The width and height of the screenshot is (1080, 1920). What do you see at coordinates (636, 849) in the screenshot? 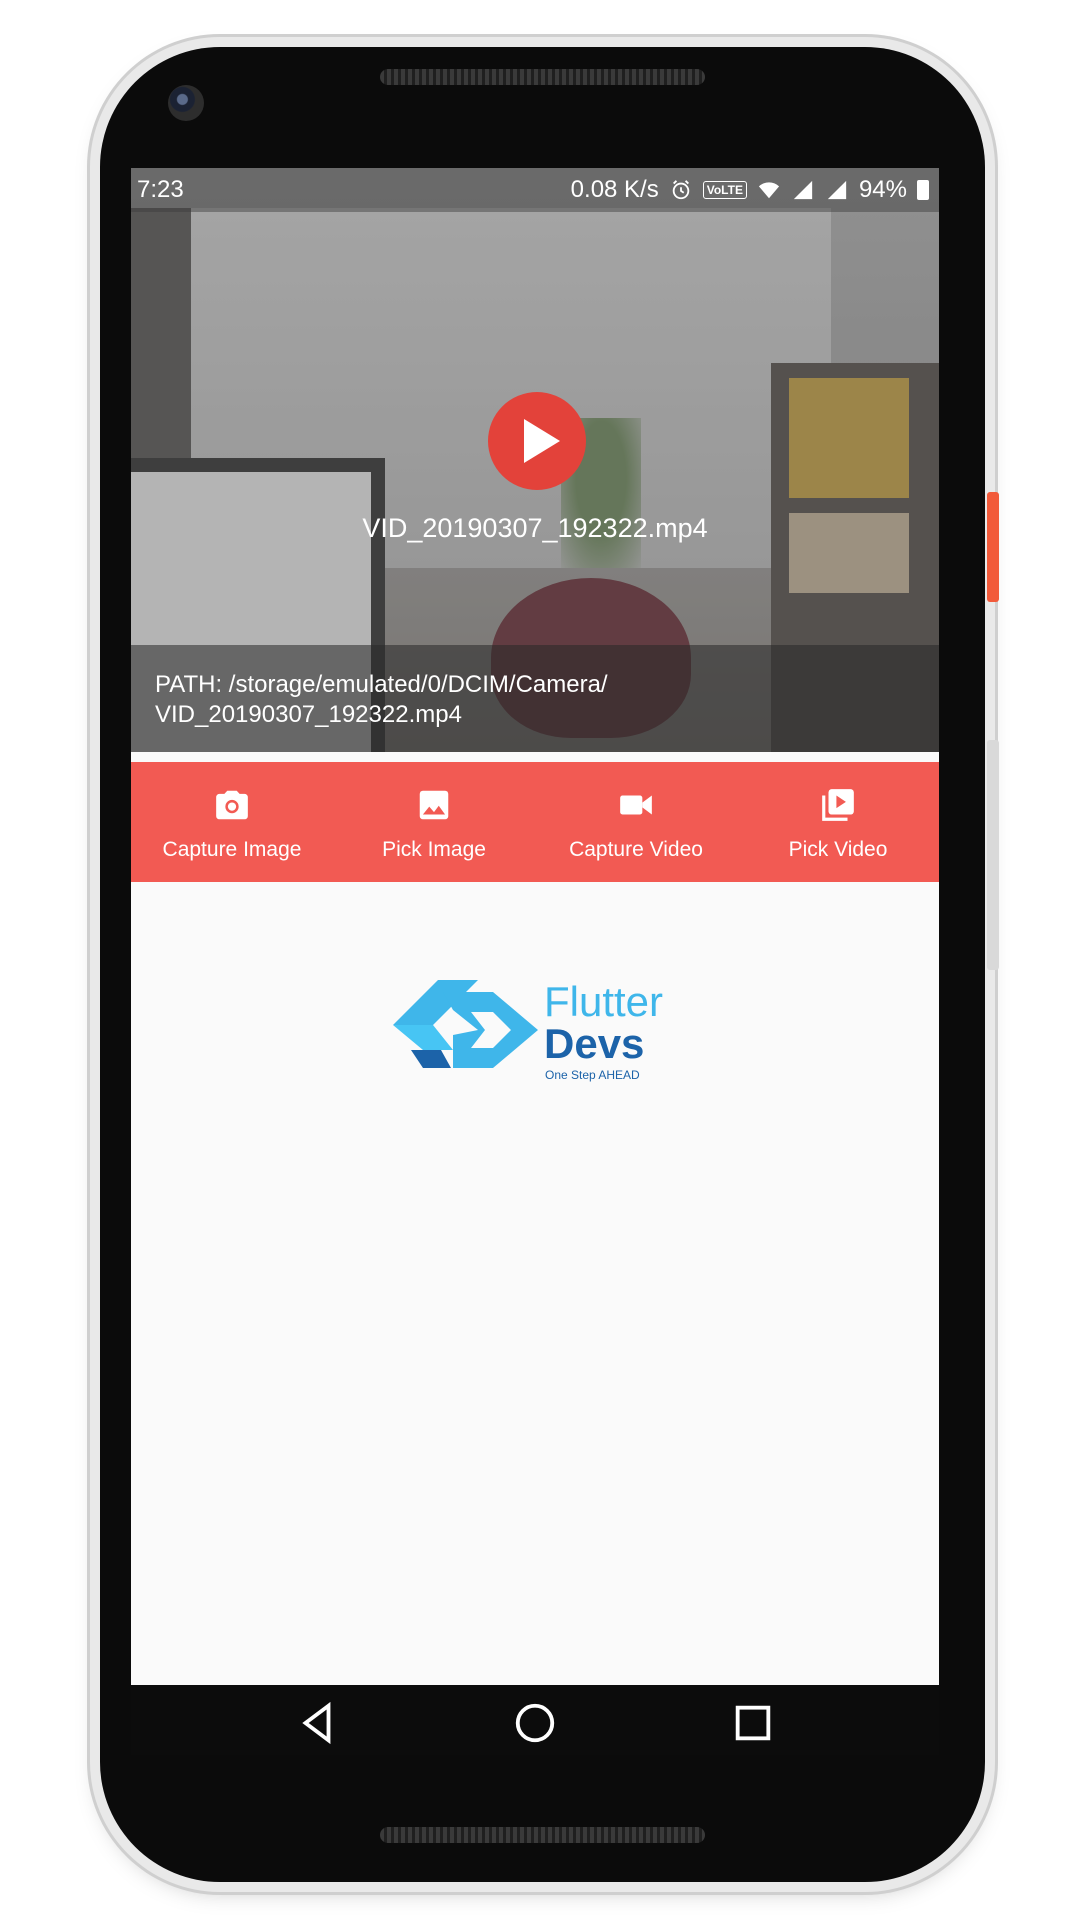
I see `capture-video-label: Capture Video` at bounding box center [636, 849].